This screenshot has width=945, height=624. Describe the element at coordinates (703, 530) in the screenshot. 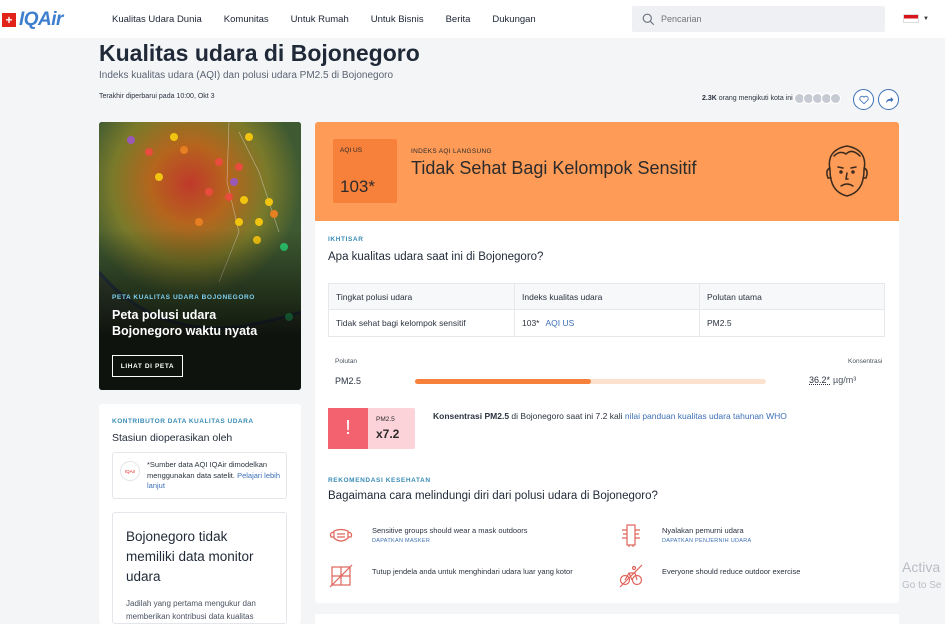

I see `rec-description: Nyalakan pemurni udara` at that location.